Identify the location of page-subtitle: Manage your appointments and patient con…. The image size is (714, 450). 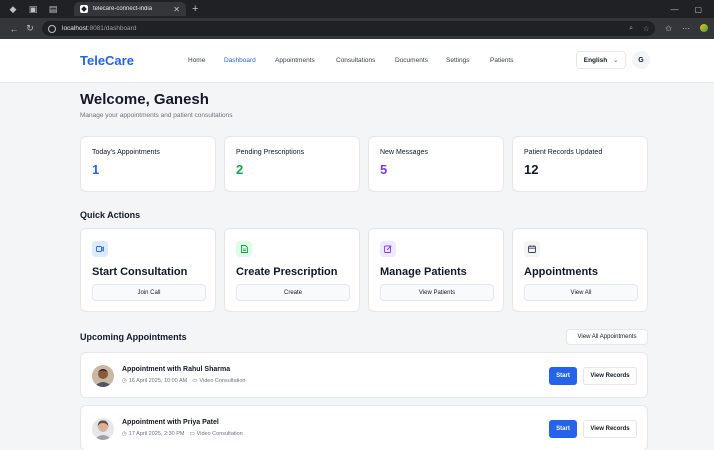
(156, 115).